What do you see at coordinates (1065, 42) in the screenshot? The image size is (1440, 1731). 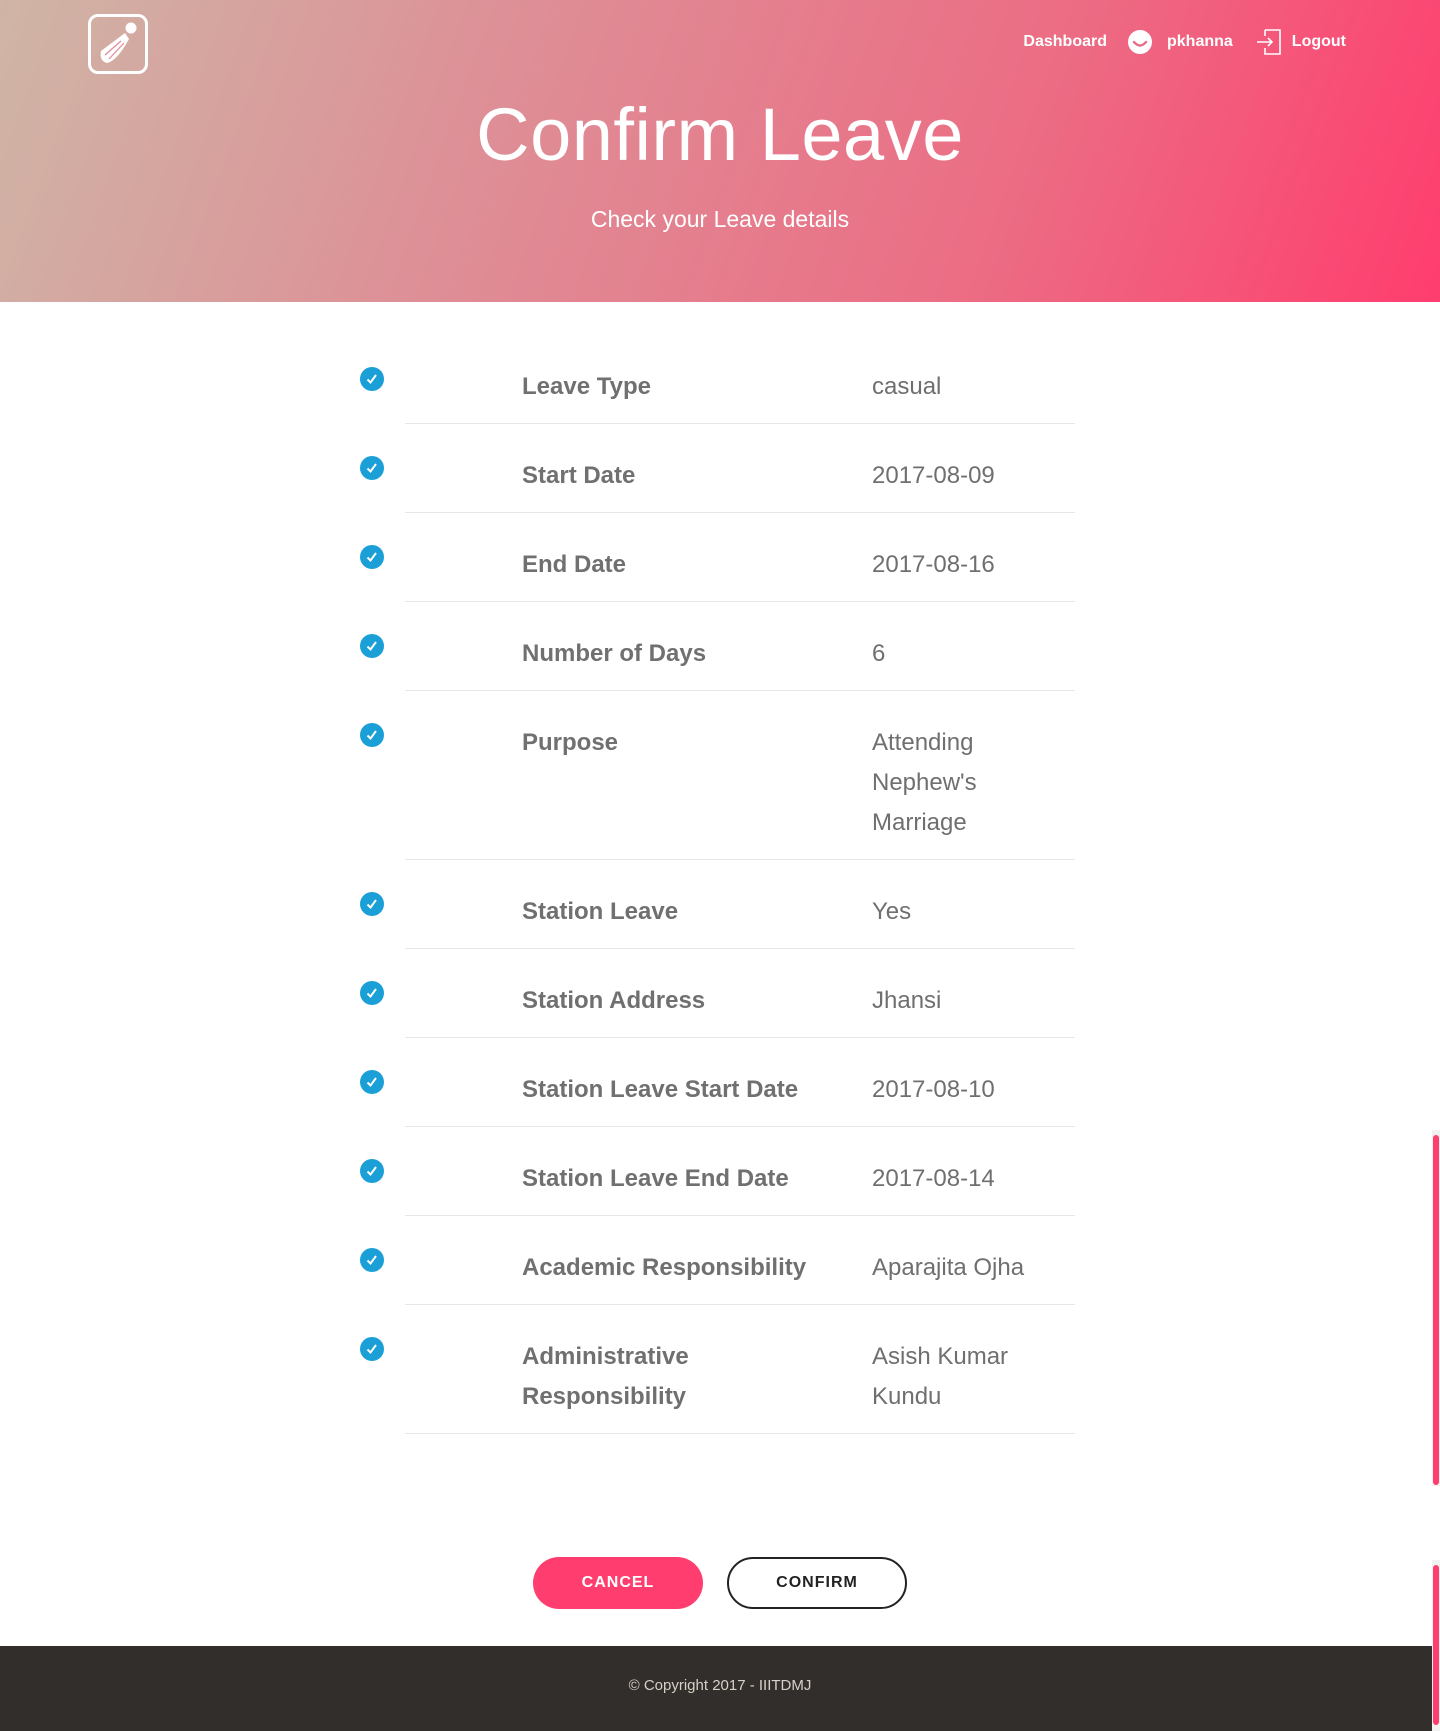 I see `nav-dashboard-link: Dashboard` at bounding box center [1065, 42].